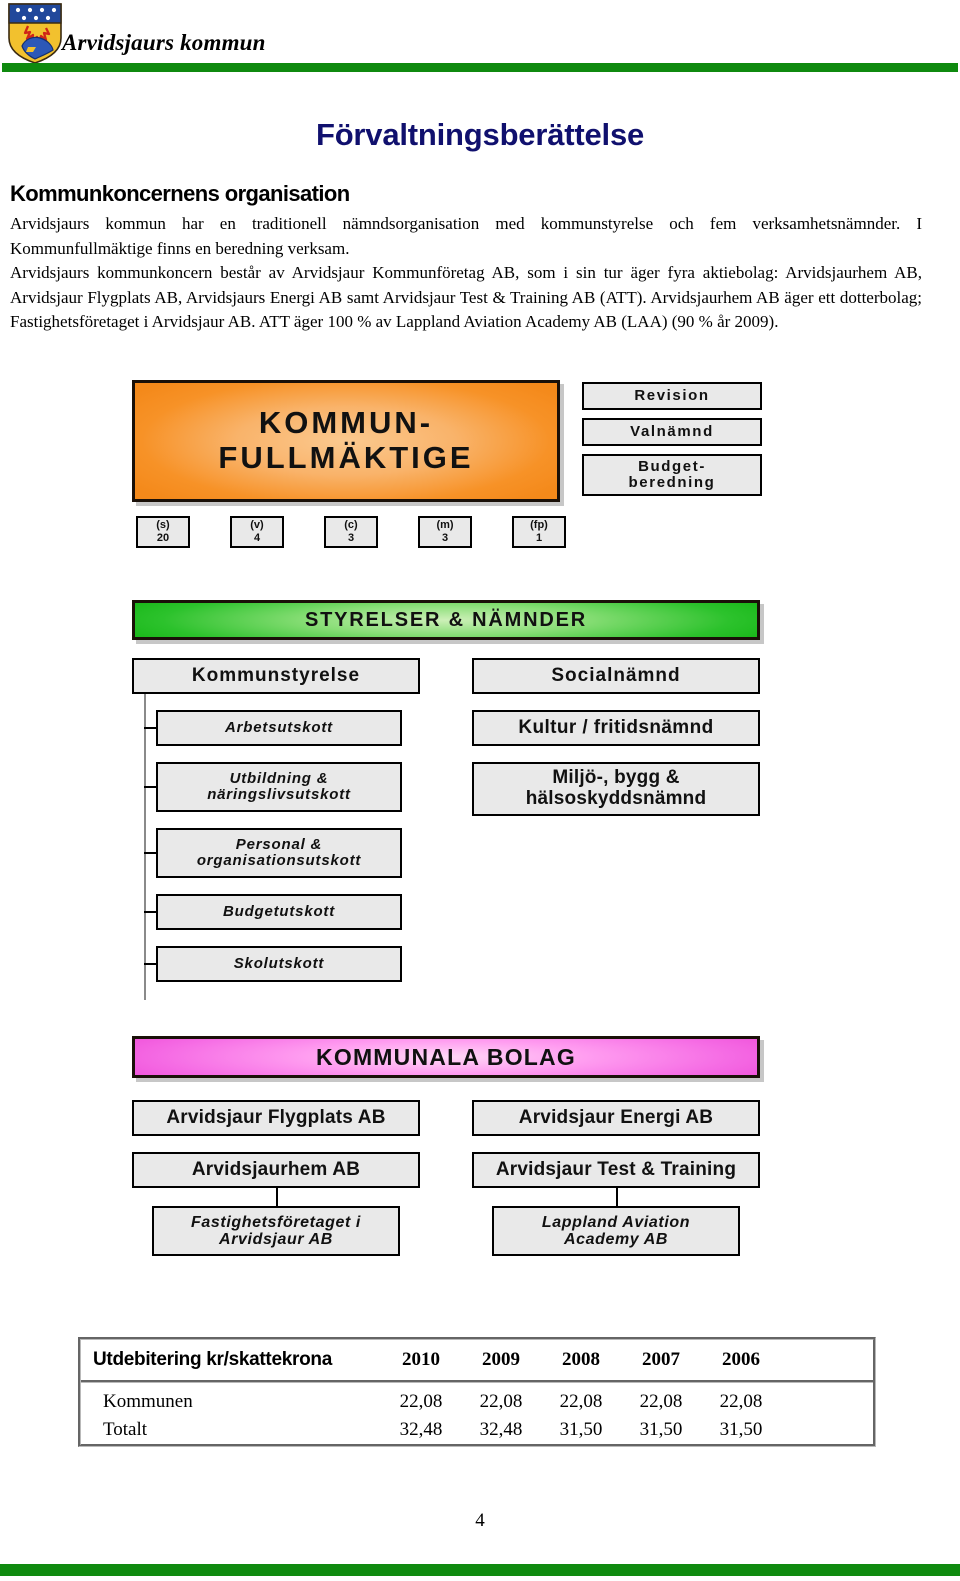 The image size is (960, 1581). I want to click on party-box-m: (m) 3, so click(445, 532).